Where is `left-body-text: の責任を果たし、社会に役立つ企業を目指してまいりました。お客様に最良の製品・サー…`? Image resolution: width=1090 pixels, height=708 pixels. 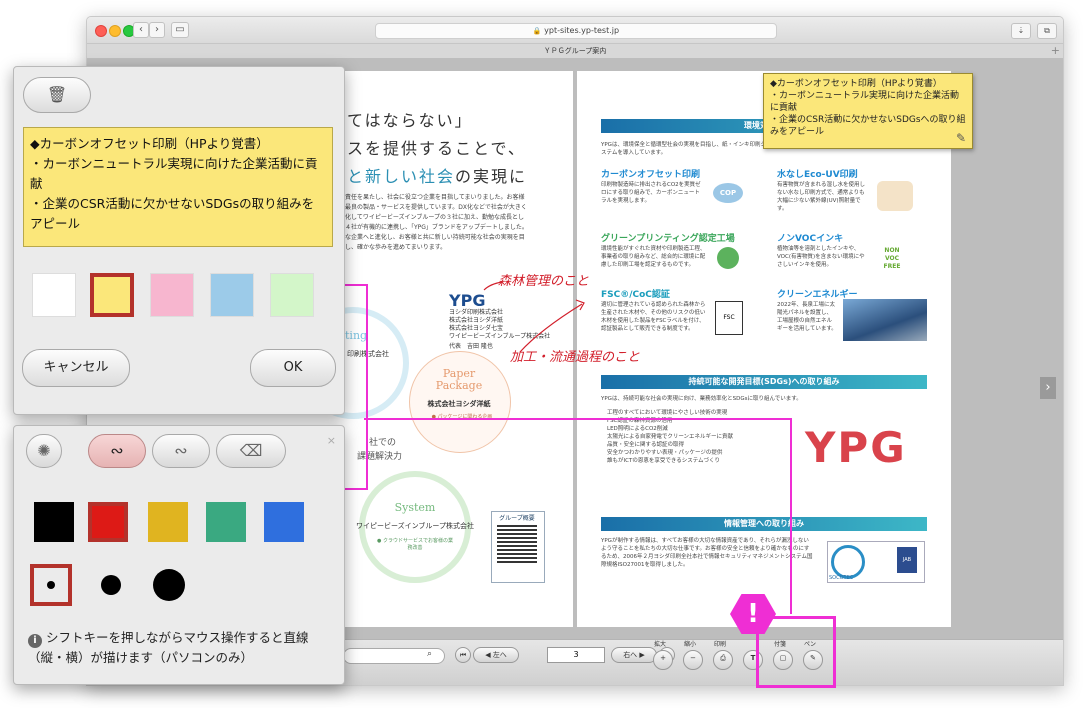
left-body-text: の責任を果たし、社会に役立つ企業を目指してまいりました。お客様に最良の製品・サー… is located at coordinates (433, 222).